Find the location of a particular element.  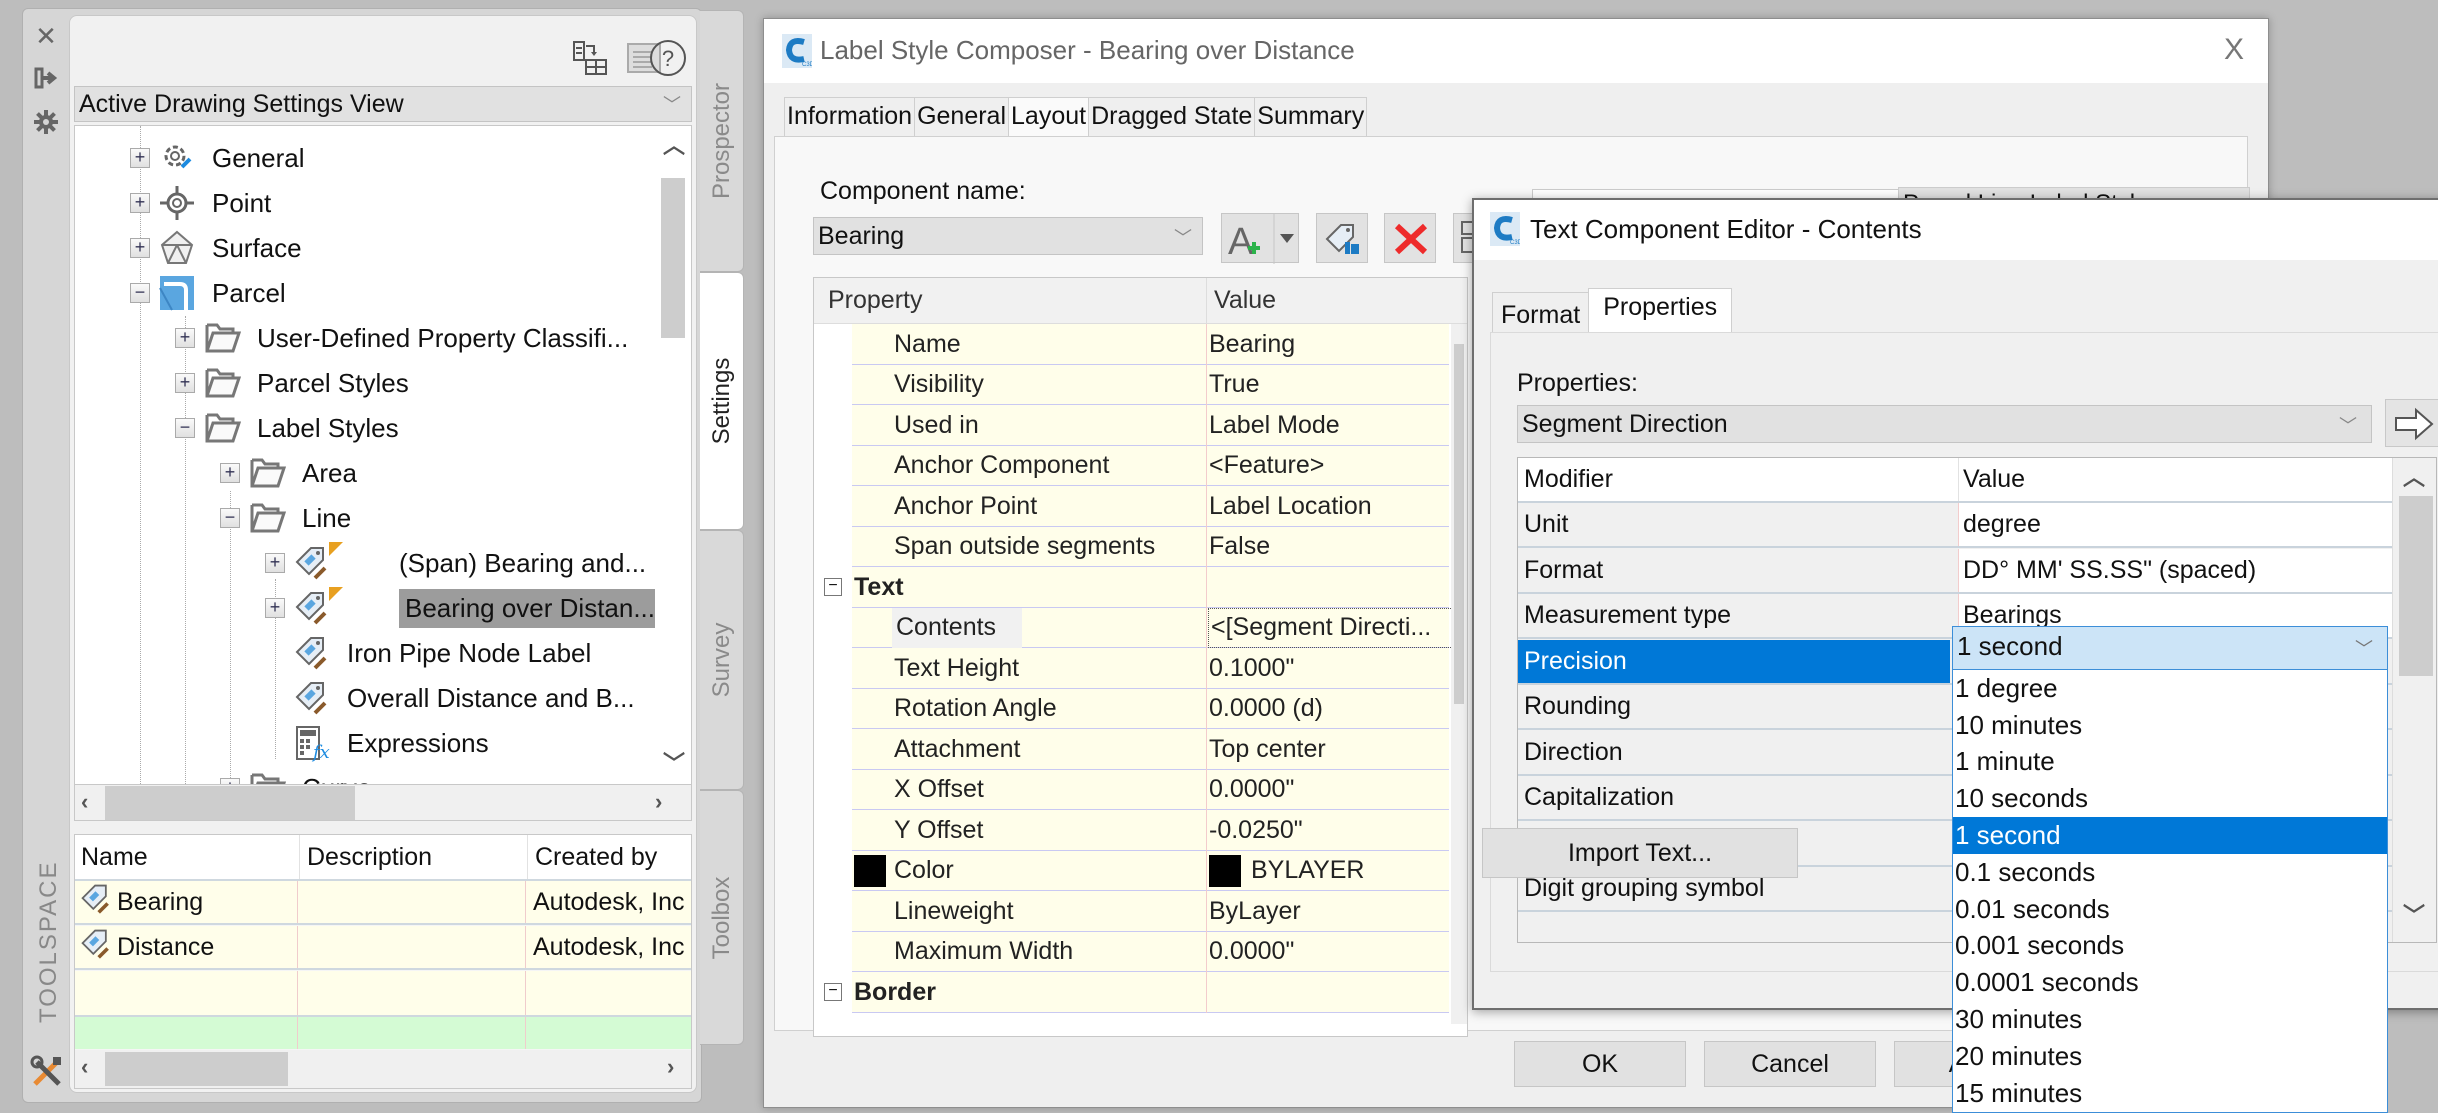

copy-component-button is located at coordinates (1342, 238).